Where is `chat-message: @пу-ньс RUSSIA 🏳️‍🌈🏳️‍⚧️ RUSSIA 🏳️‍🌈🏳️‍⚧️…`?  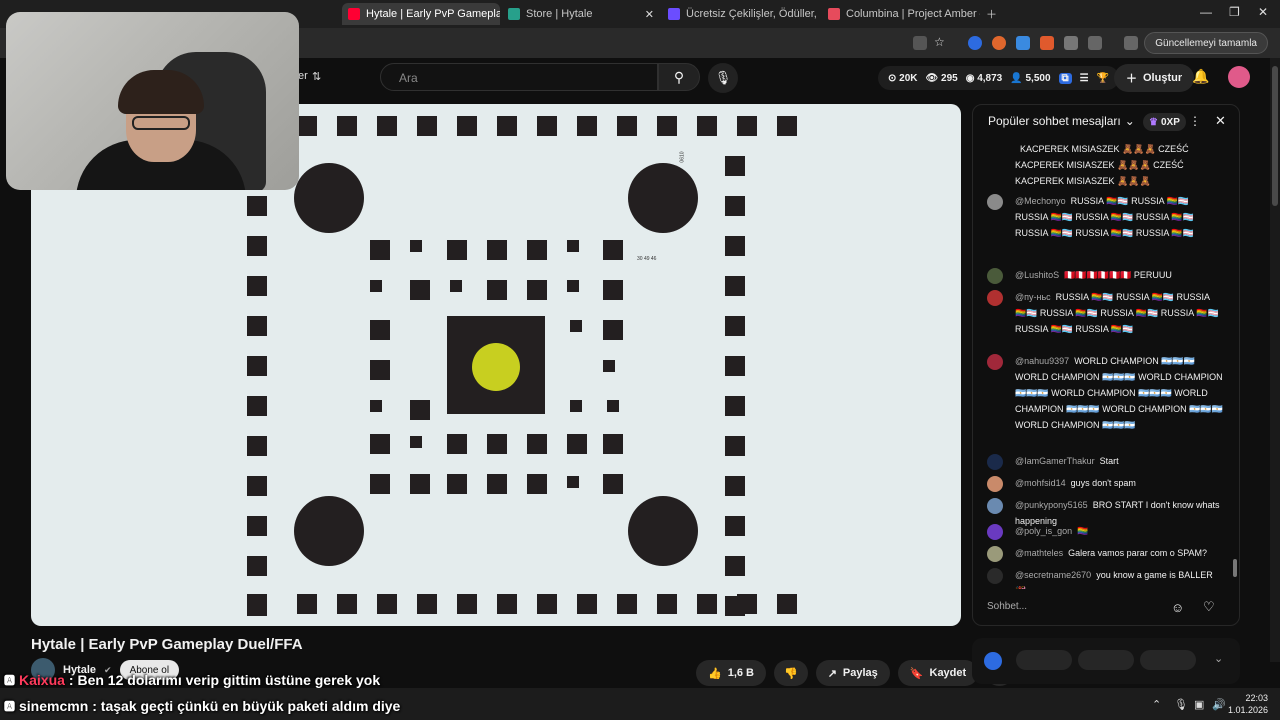 chat-message: @пу-ньс RUSSIA 🏳️‍🌈🏳️‍⚧️ RUSSIA 🏳️‍🌈🏳️‍⚧️… is located at coordinates (1105, 313).